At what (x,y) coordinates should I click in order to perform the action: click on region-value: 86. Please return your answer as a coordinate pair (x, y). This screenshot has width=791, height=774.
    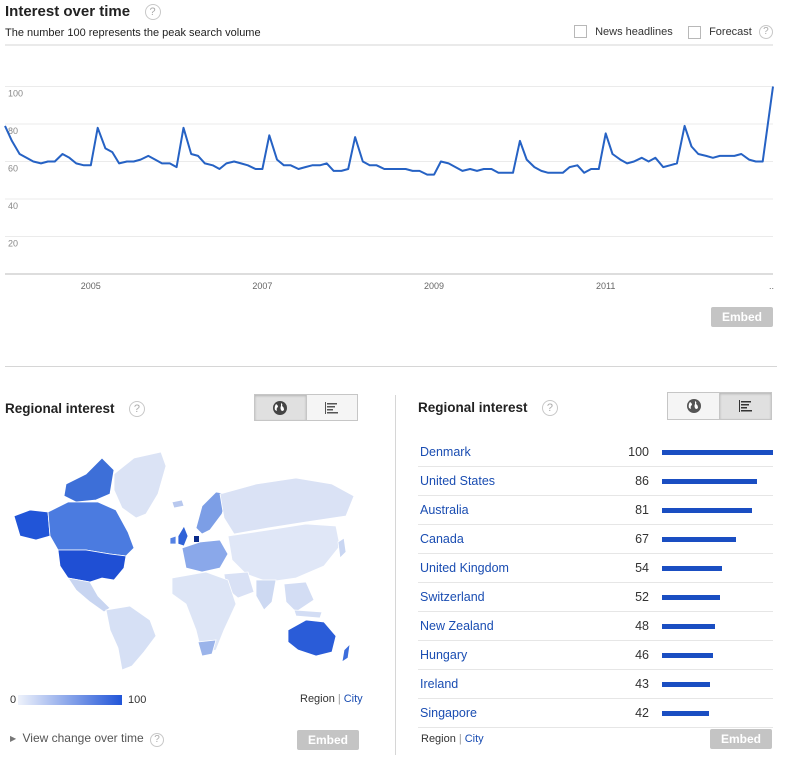
    Looking at the image, I should click on (642, 481).